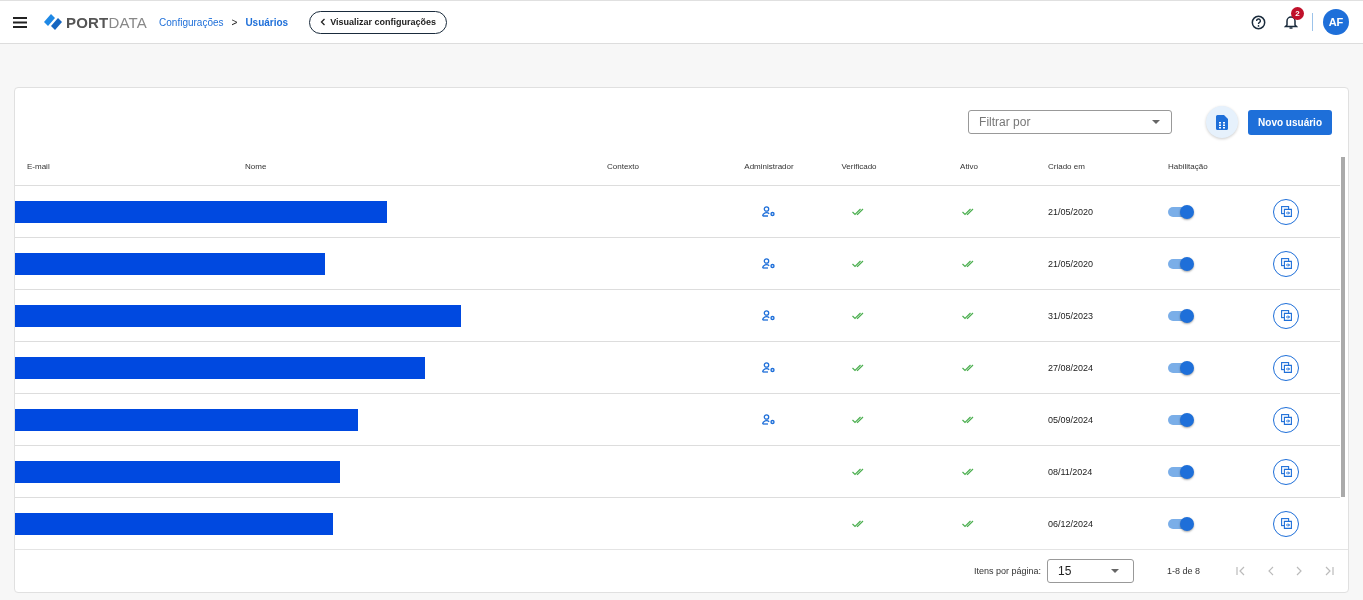 The image size is (1363, 600). Describe the element at coordinates (1336, 22) in the screenshot. I see `user-avatar: AF` at that location.